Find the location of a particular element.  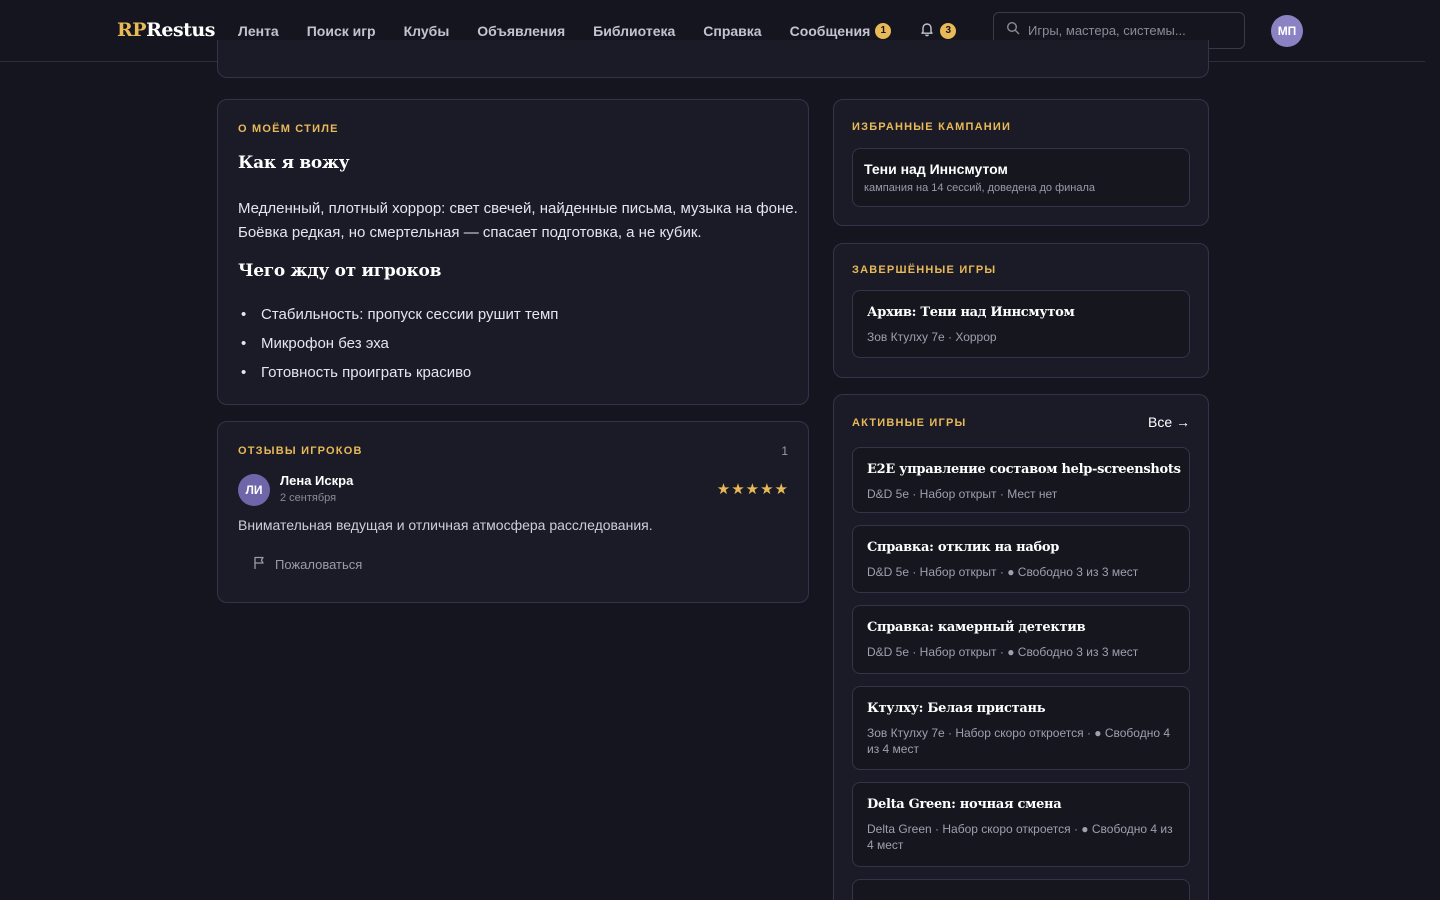

review-date: 2 сентября is located at coordinates (308, 498).